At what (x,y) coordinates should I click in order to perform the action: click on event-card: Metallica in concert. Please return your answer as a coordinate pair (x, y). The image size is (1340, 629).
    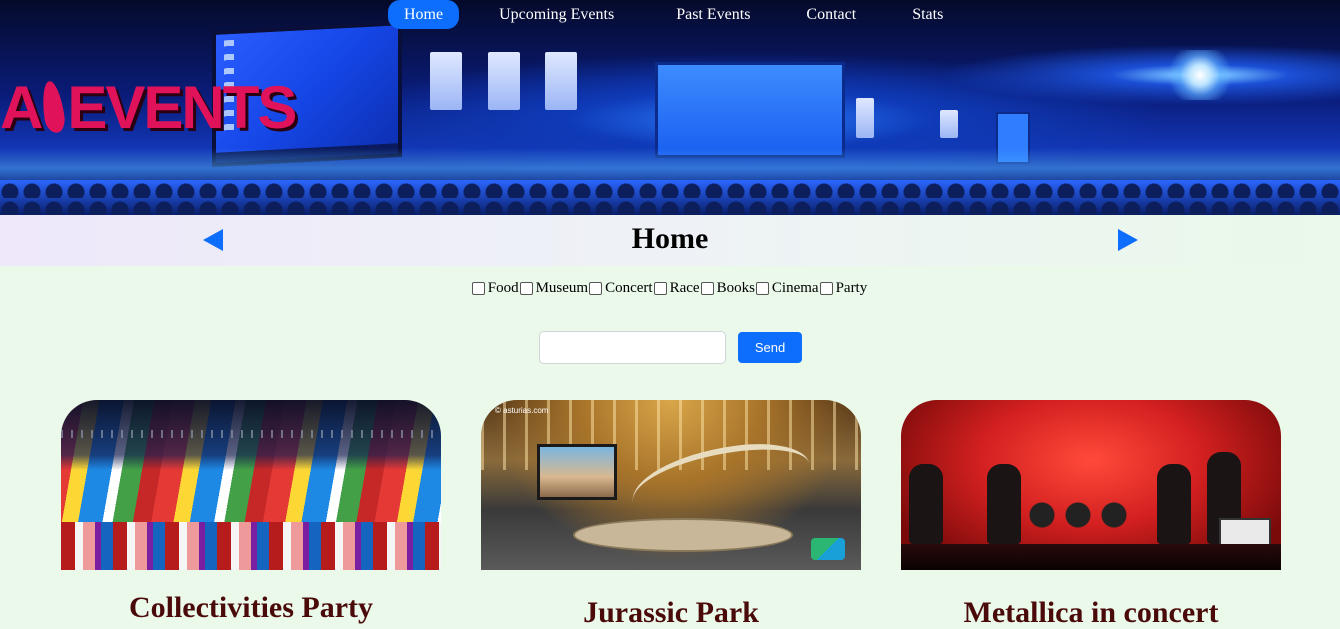
    Looking at the image, I should click on (1091, 514).